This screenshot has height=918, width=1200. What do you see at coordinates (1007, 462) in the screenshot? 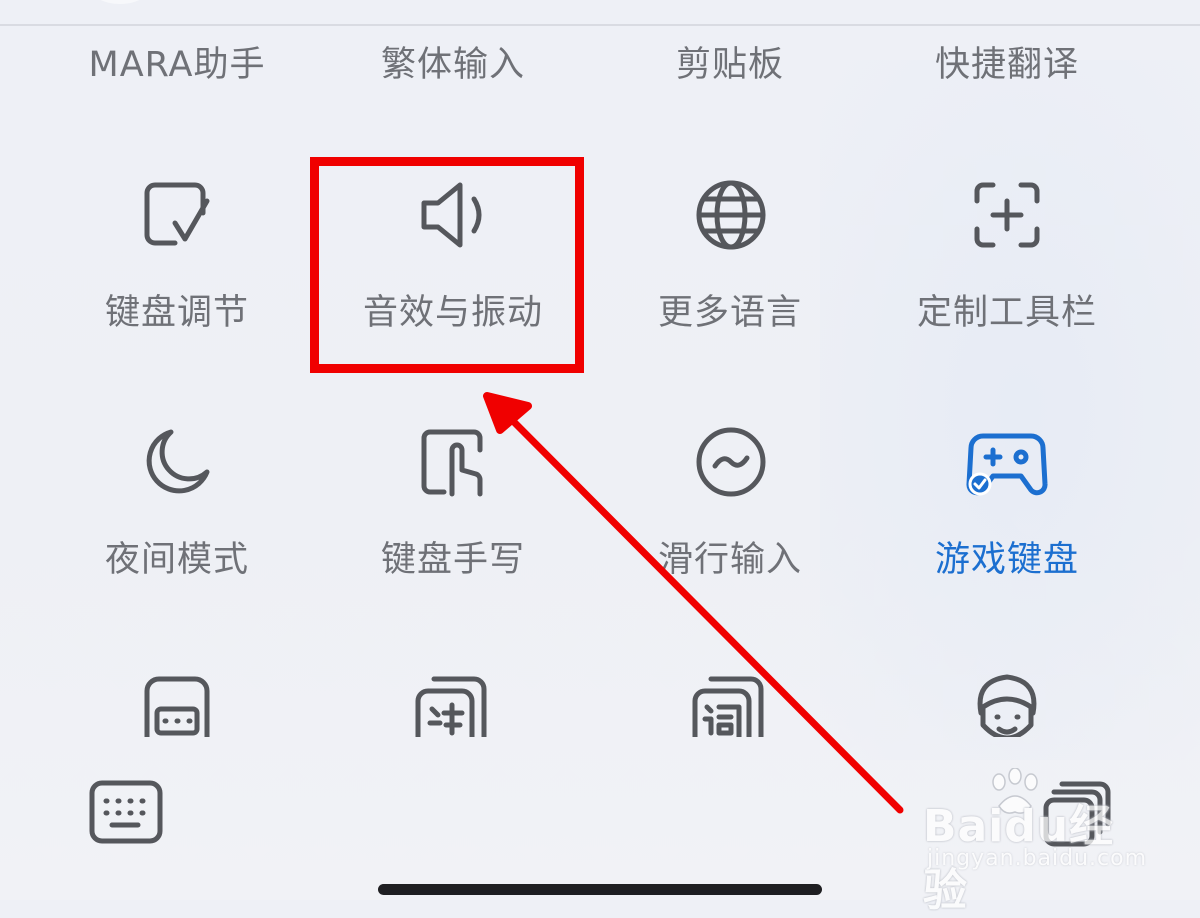
I see `gamepad-icon` at bounding box center [1007, 462].